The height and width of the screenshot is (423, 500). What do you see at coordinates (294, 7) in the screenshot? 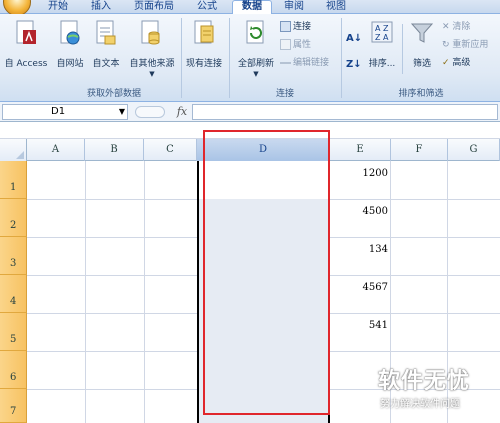
I see `tab-review: 审阅` at bounding box center [294, 7].